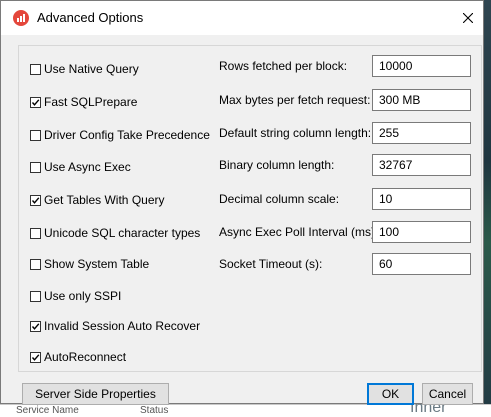 This screenshot has height=417, width=491. Describe the element at coordinates (127, 135) in the screenshot. I see `checkbox-label: Driver Config Take Precedence` at that location.